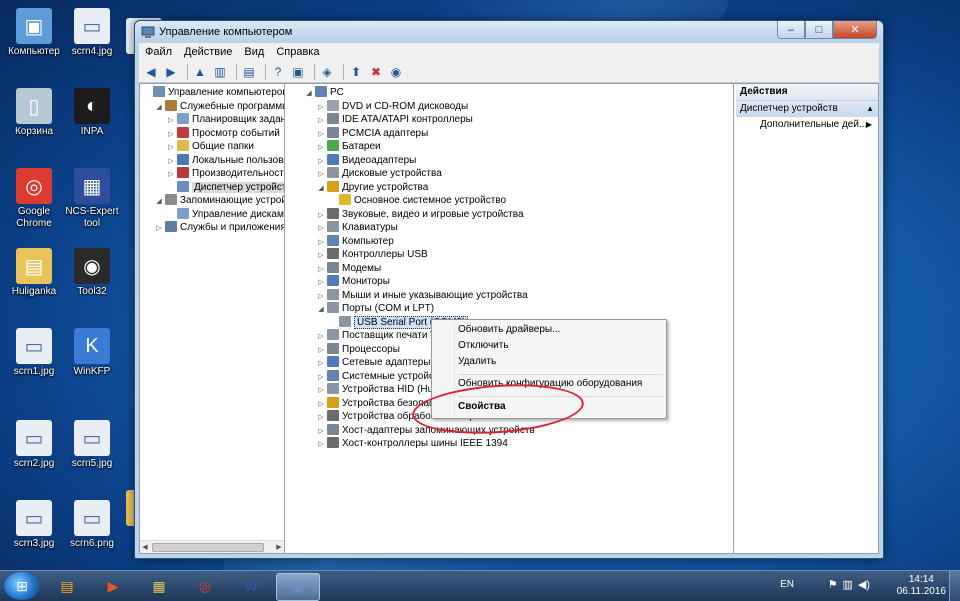  I want to click on tree-item: ▷ Модемы, so click(509, 269).